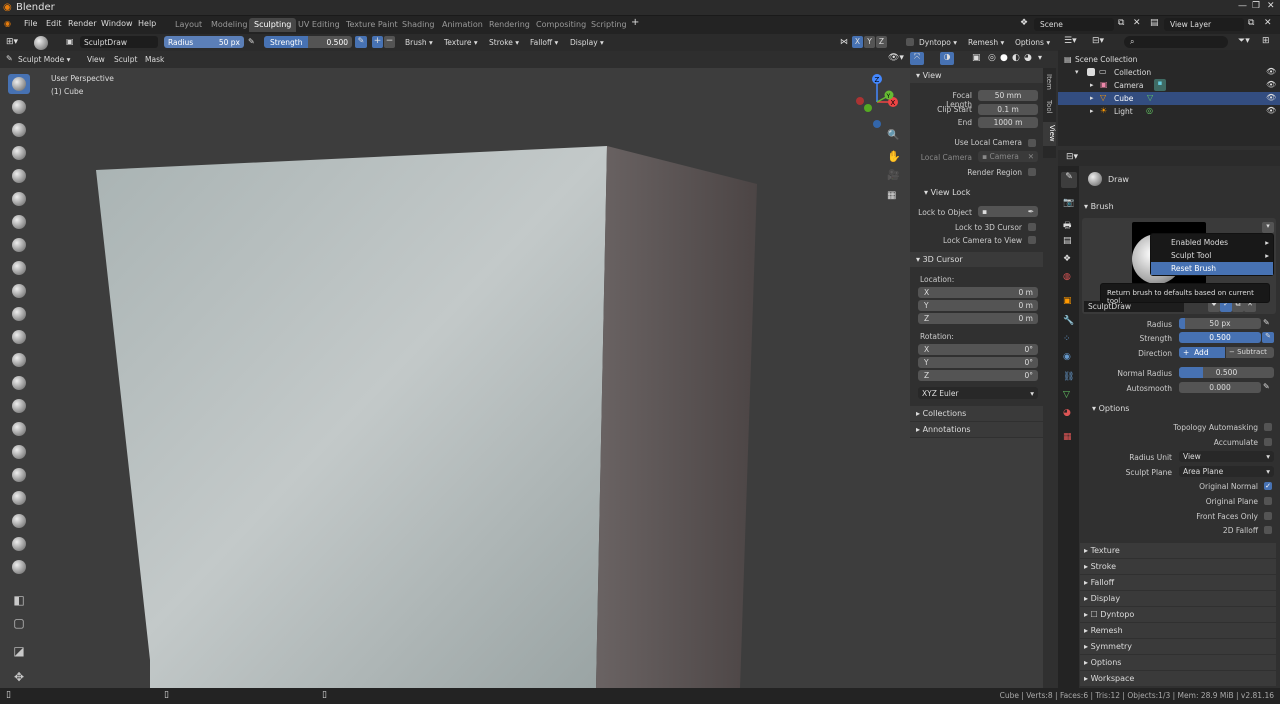  I want to click on radius-slider: 50 px, so click(1220, 323).